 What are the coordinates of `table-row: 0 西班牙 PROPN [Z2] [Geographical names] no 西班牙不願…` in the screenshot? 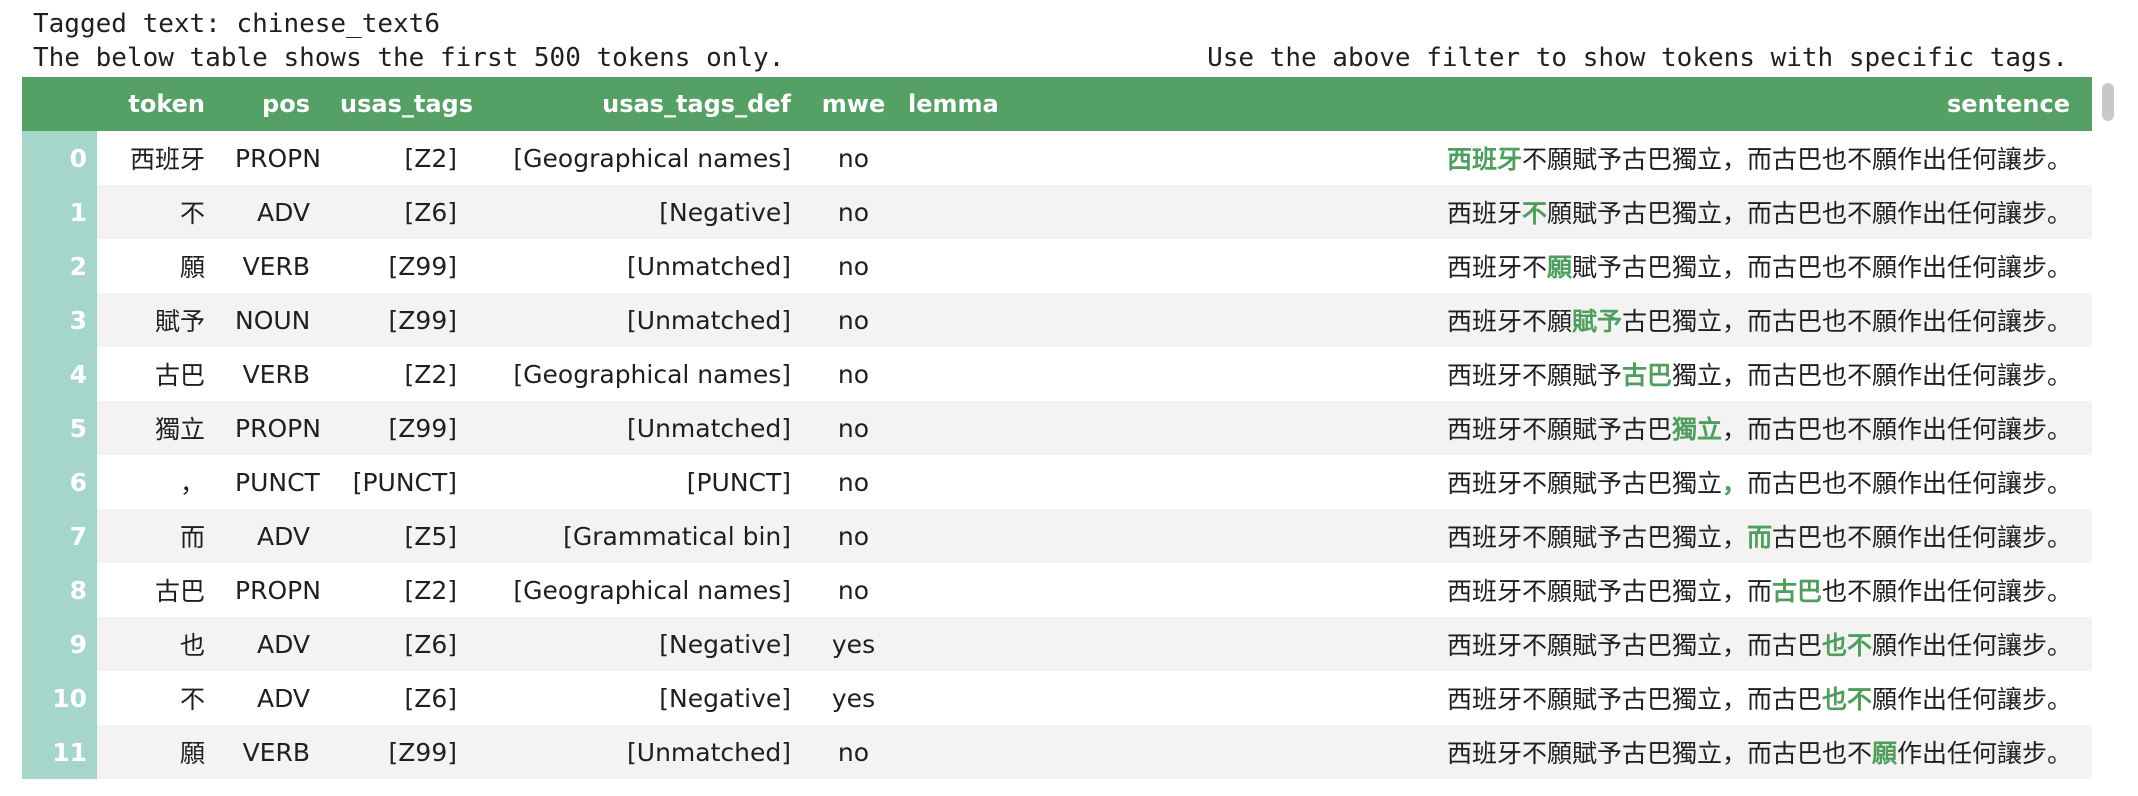 It's located at (1057, 158).